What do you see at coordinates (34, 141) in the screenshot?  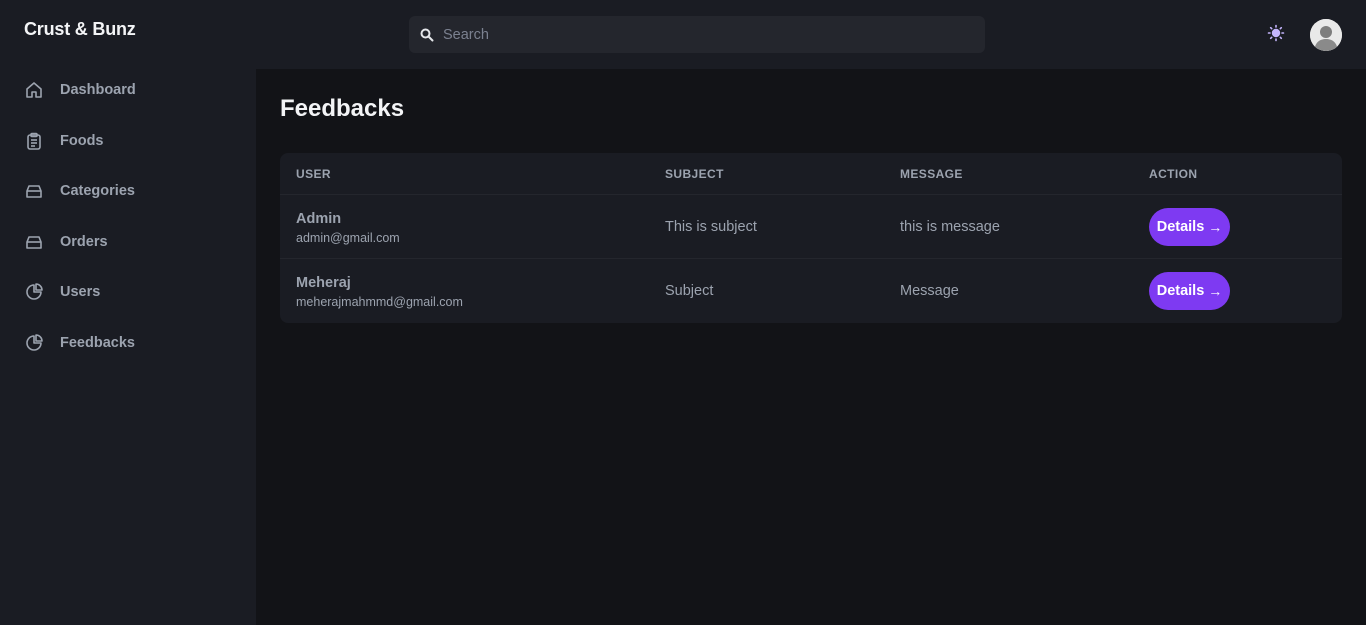 I see `clipboard-icon` at bounding box center [34, 141].